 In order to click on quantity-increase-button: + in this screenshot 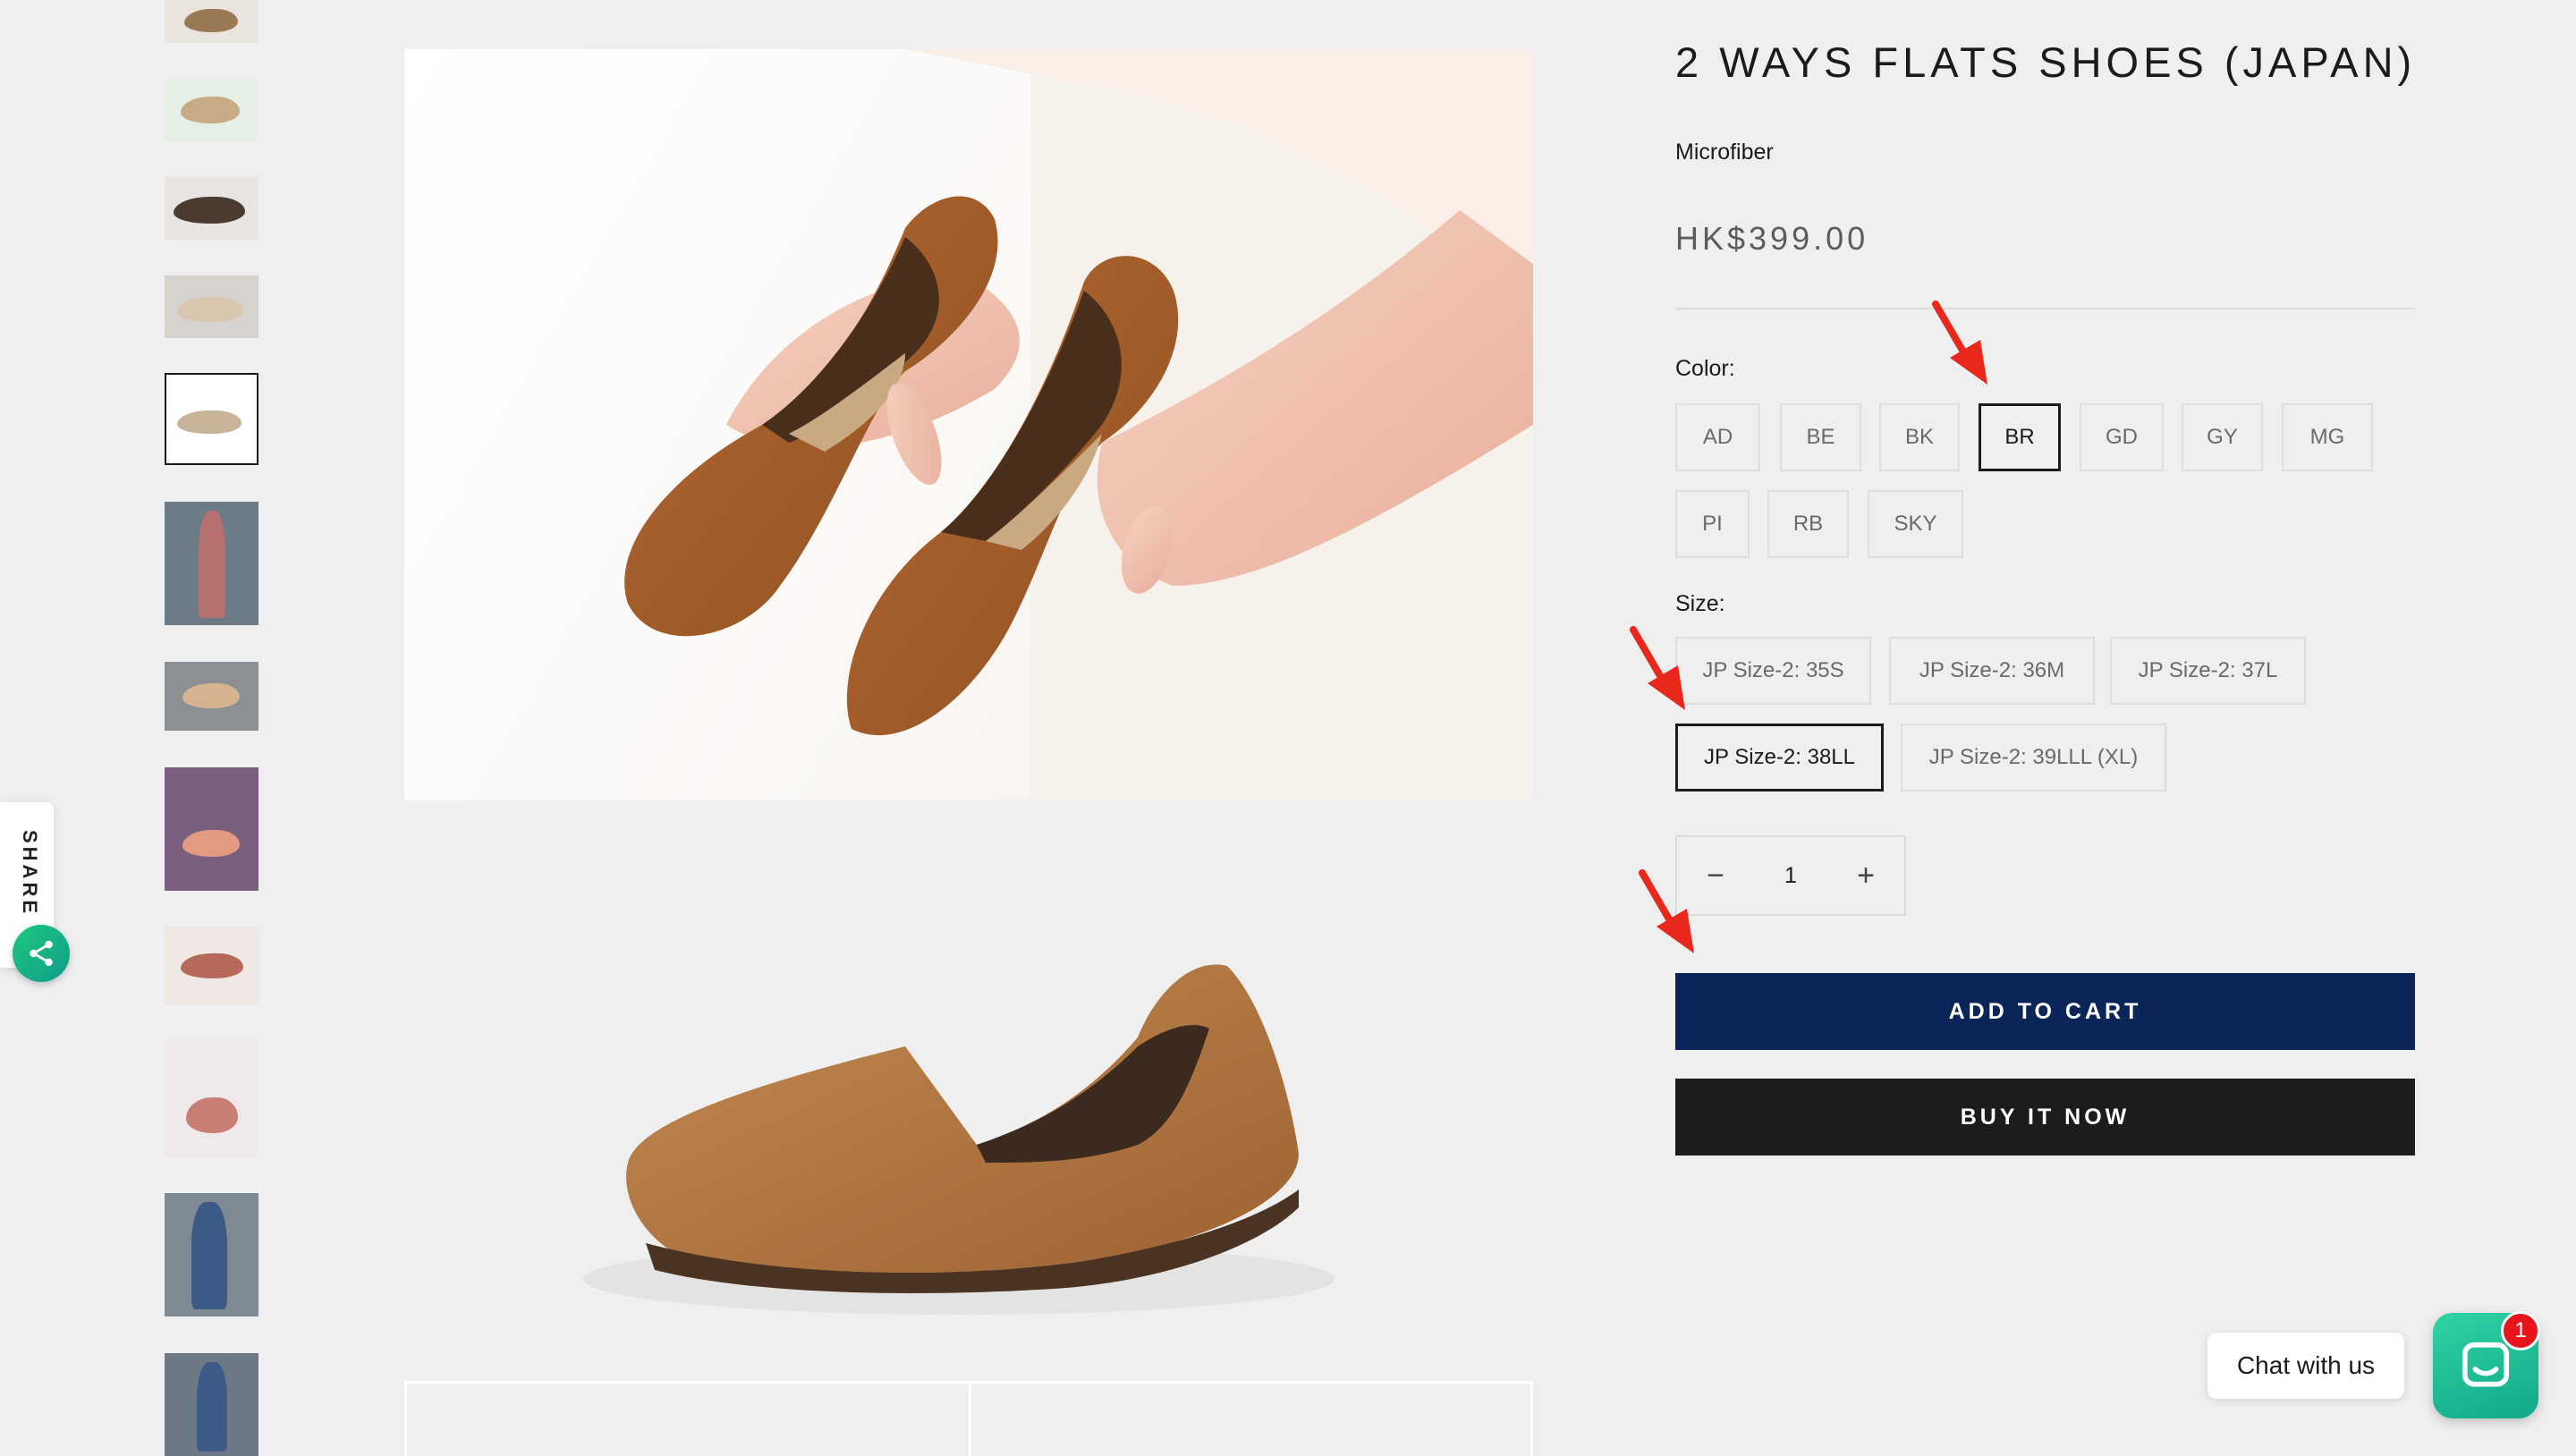, I will do `click(1865, 875)`.